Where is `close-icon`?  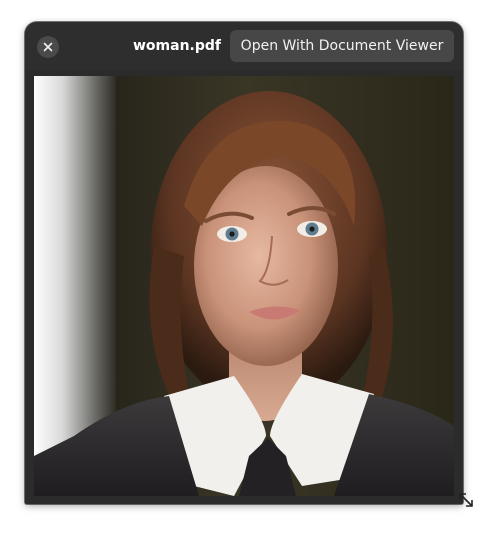
close-icon is located at coordinates (48, 47).